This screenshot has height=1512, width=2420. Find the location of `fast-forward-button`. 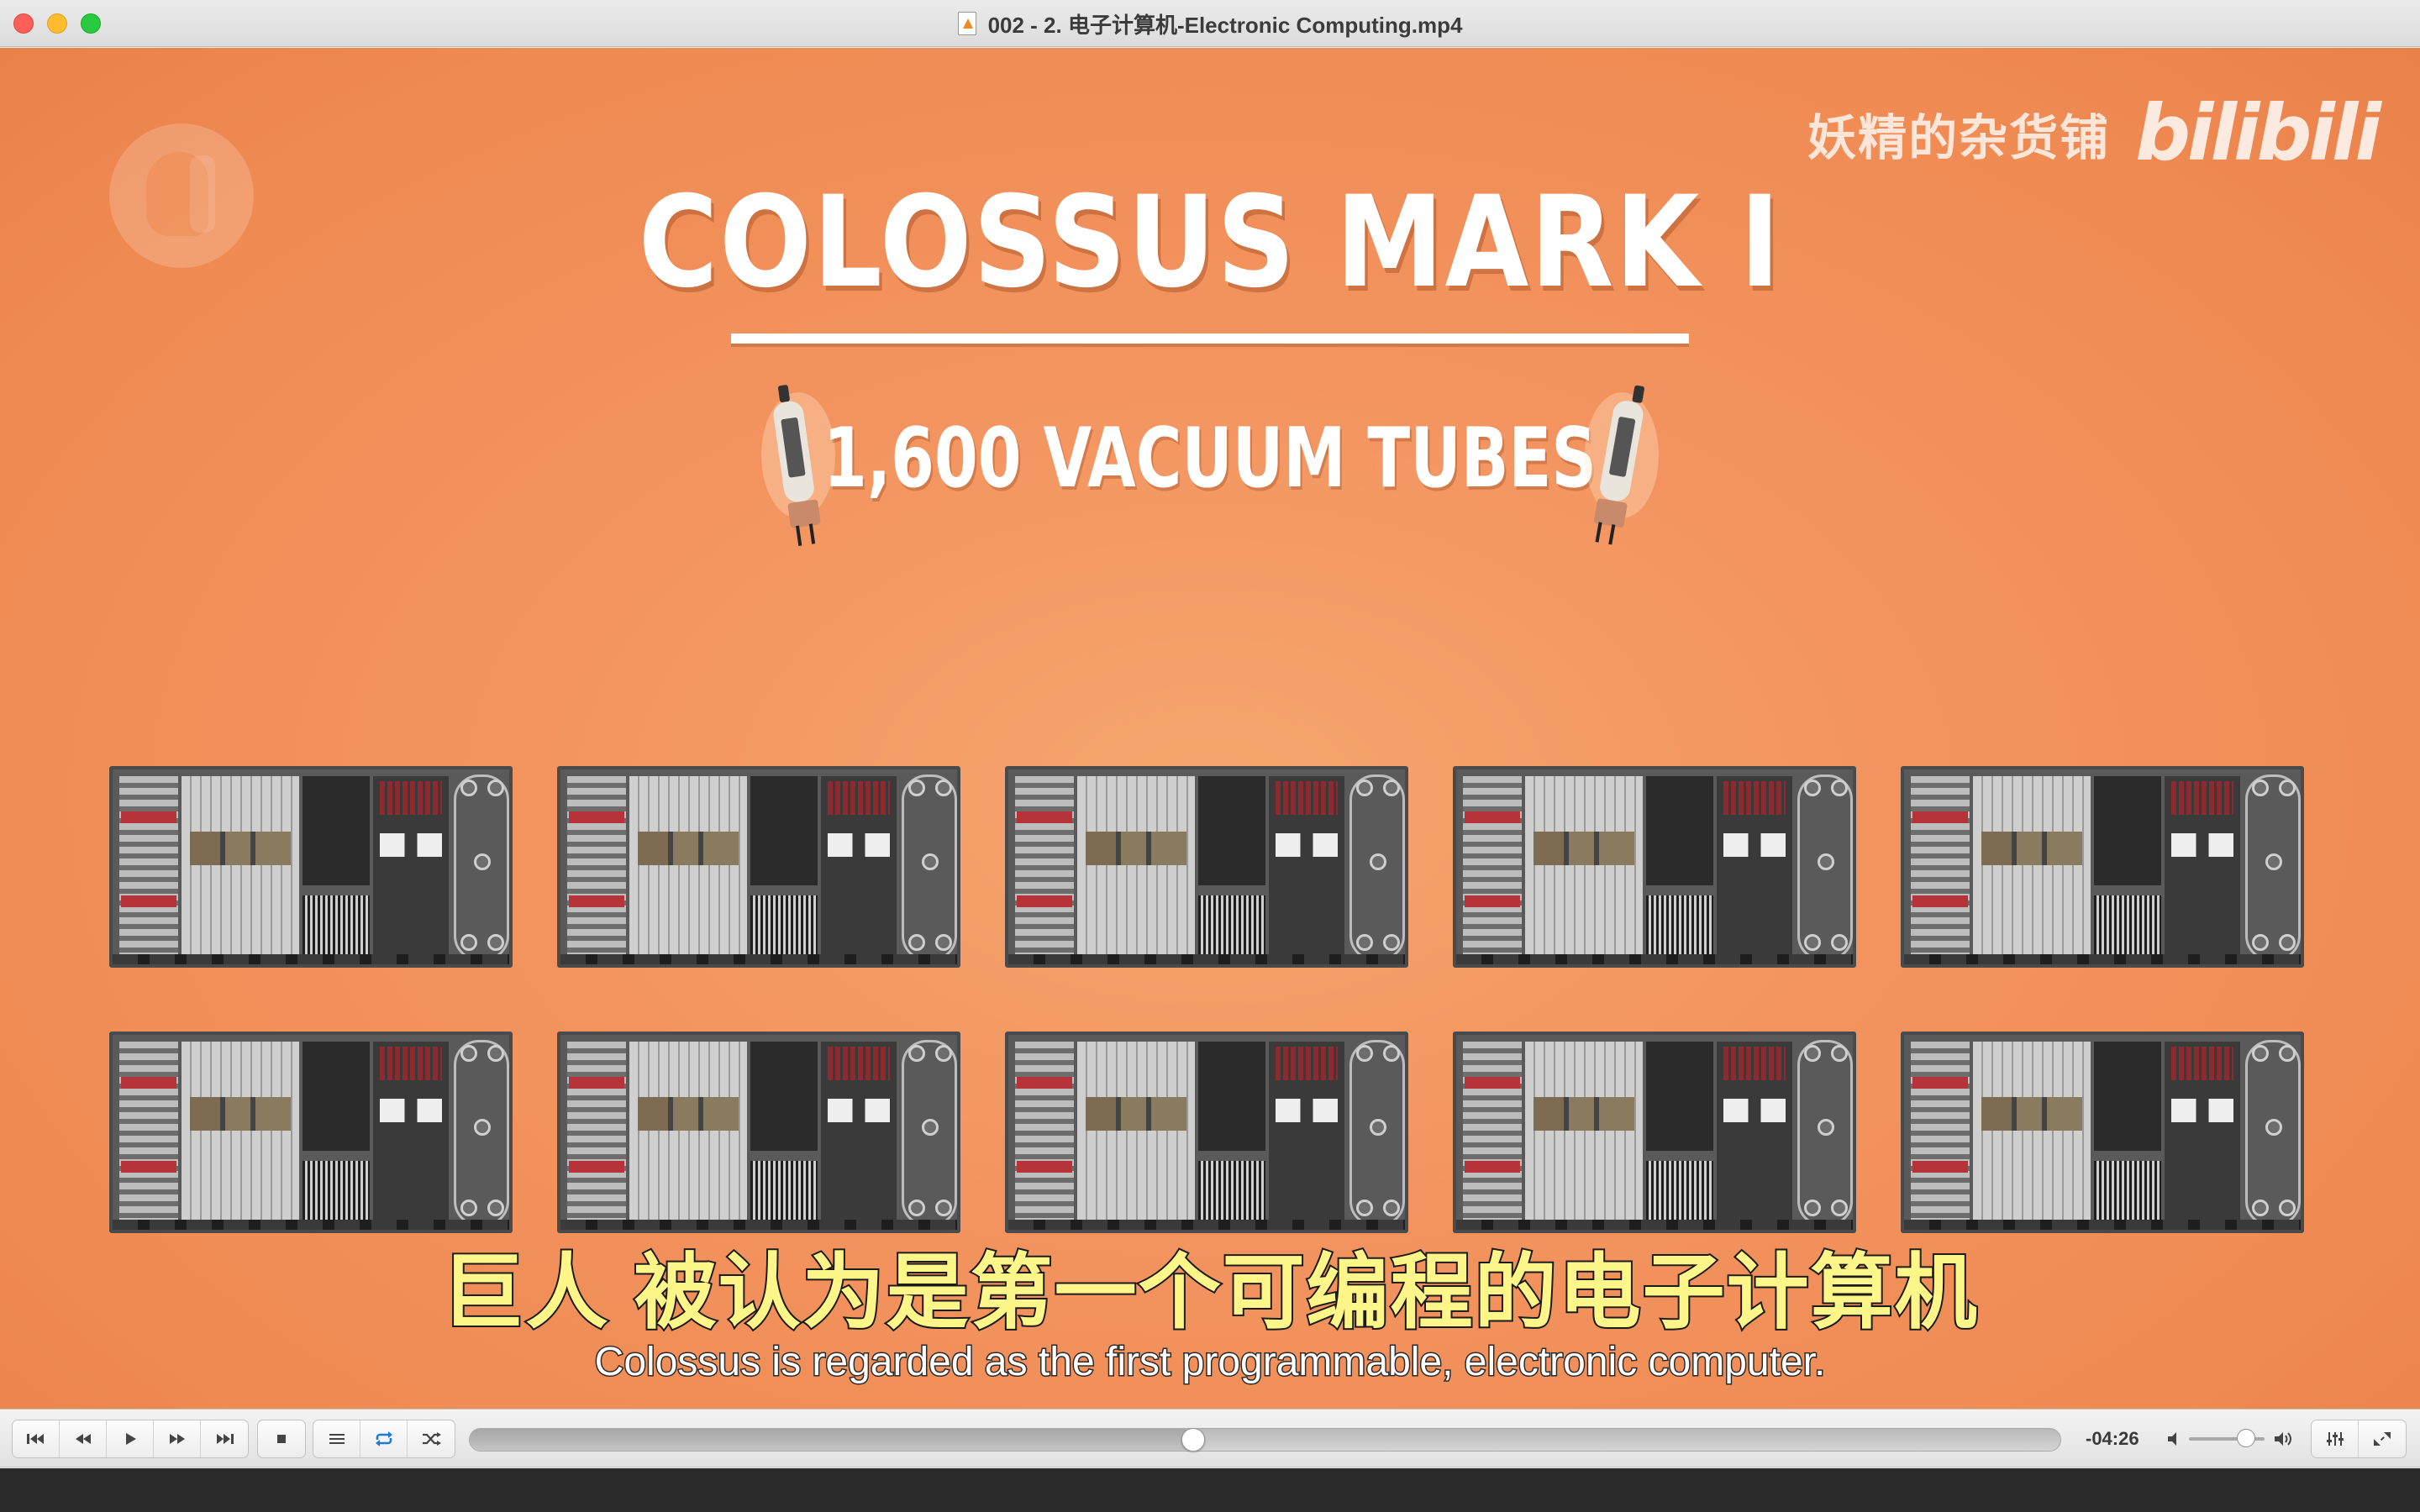

fast-forward-button is located at coordinates (177, 1438).